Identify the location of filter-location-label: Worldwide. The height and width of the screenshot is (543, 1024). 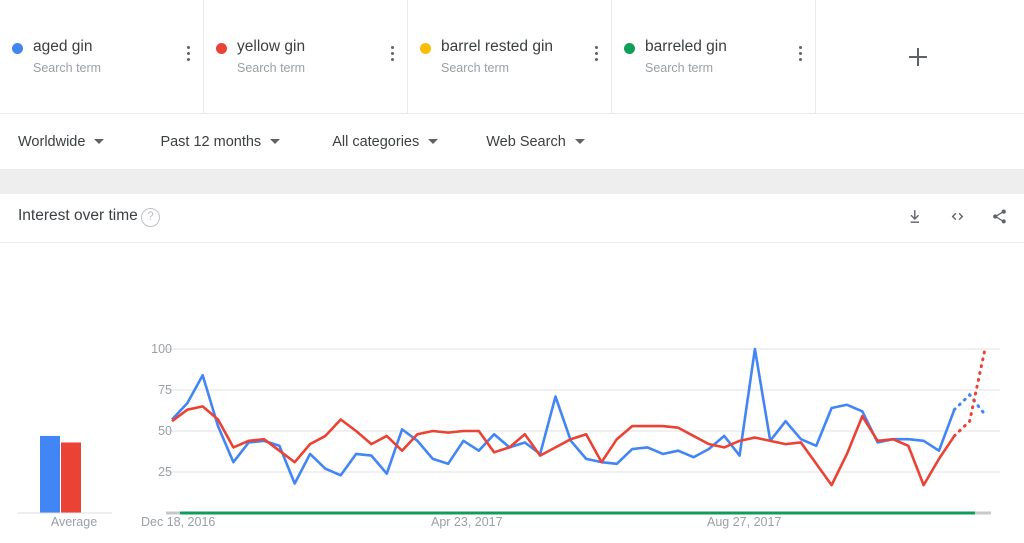
(52, 141).